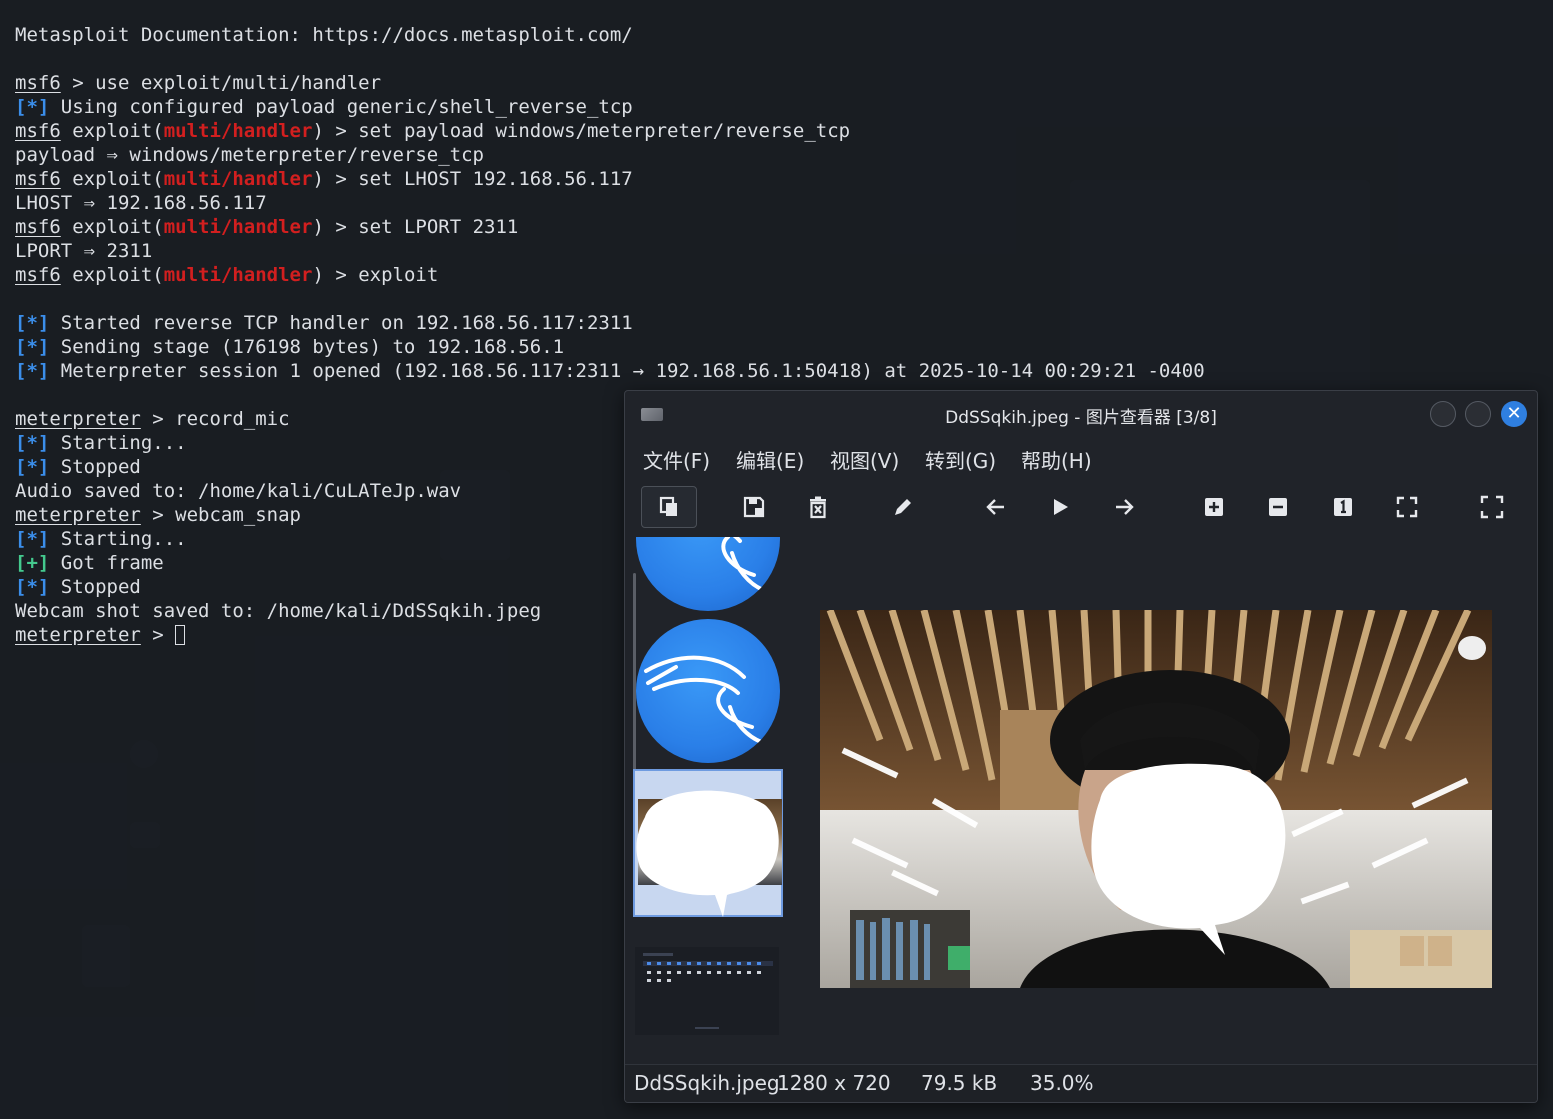  I want to click on gallery-icon, so click(668, 506).